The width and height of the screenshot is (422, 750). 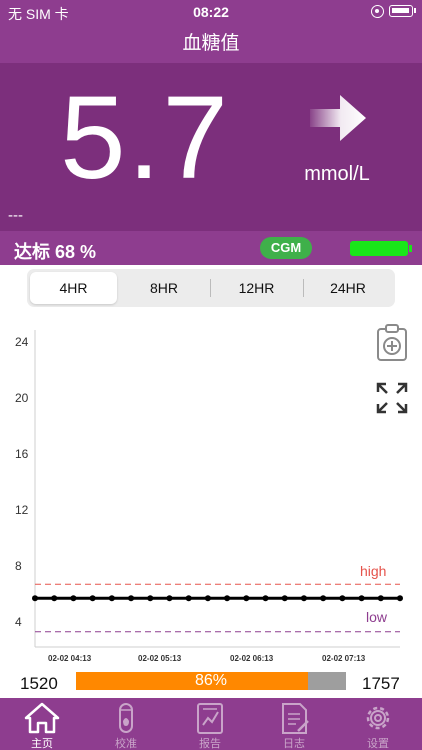 I want to click on tab-8hr: 8HR, so click(x=164, y=288).